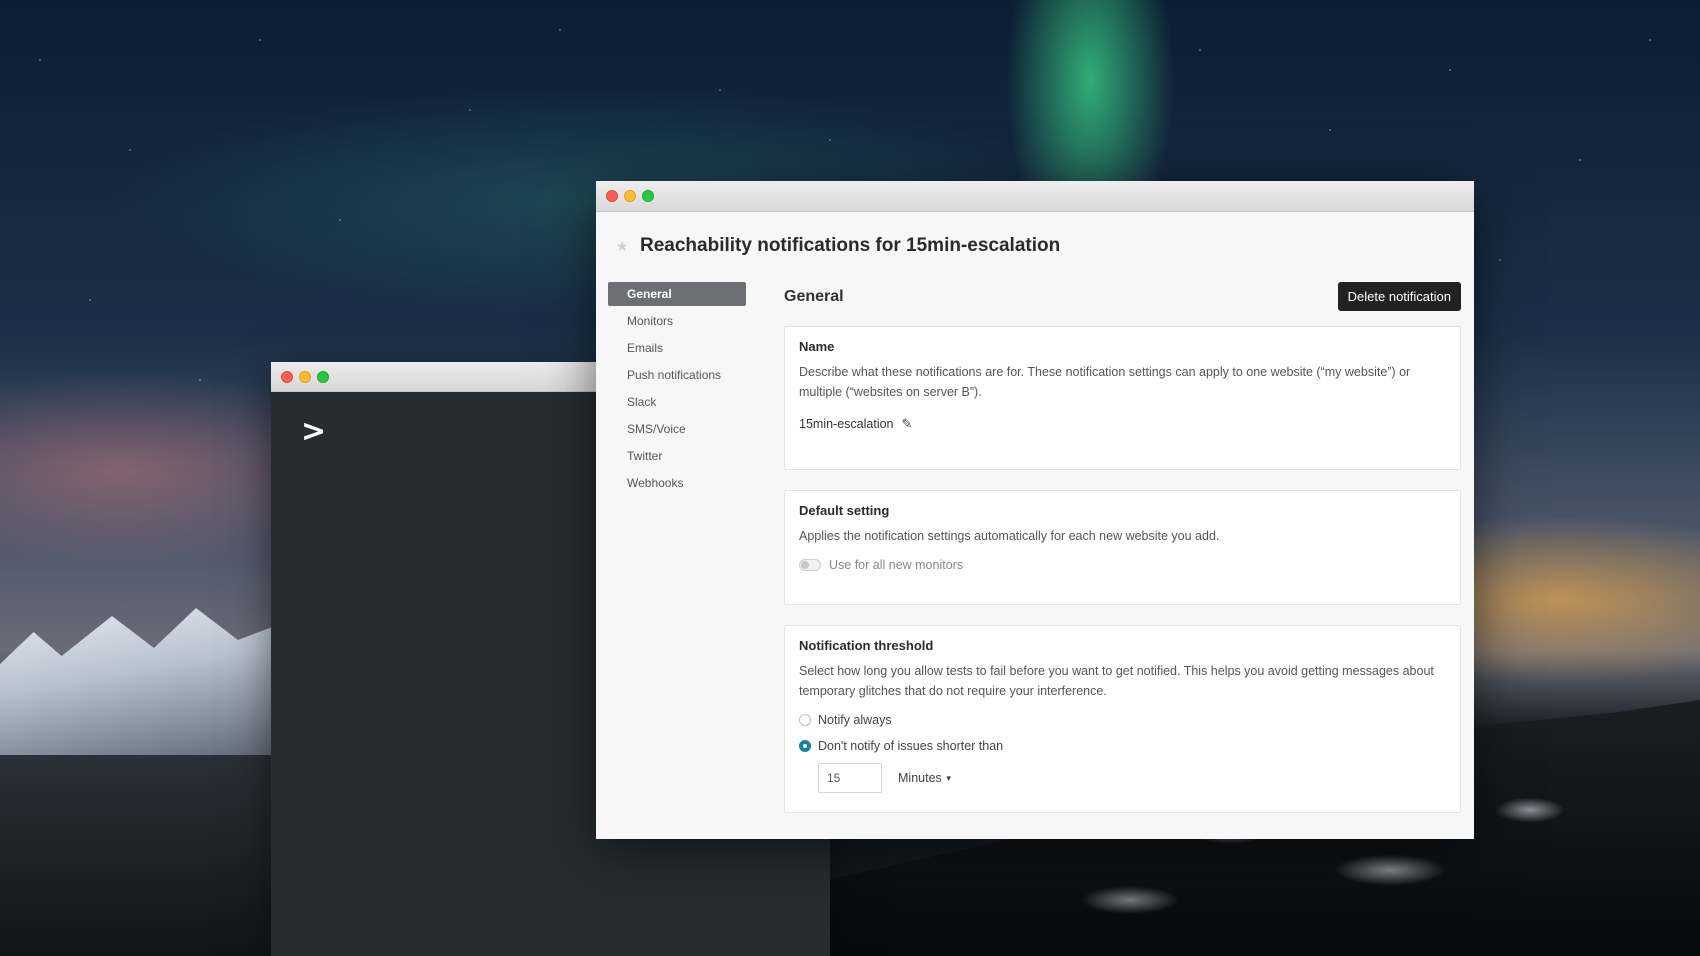 The height and width of the screenshot is (956, 1700). I want to click on sidebar-item-webhooks: Webhooks, so click(677, 484).